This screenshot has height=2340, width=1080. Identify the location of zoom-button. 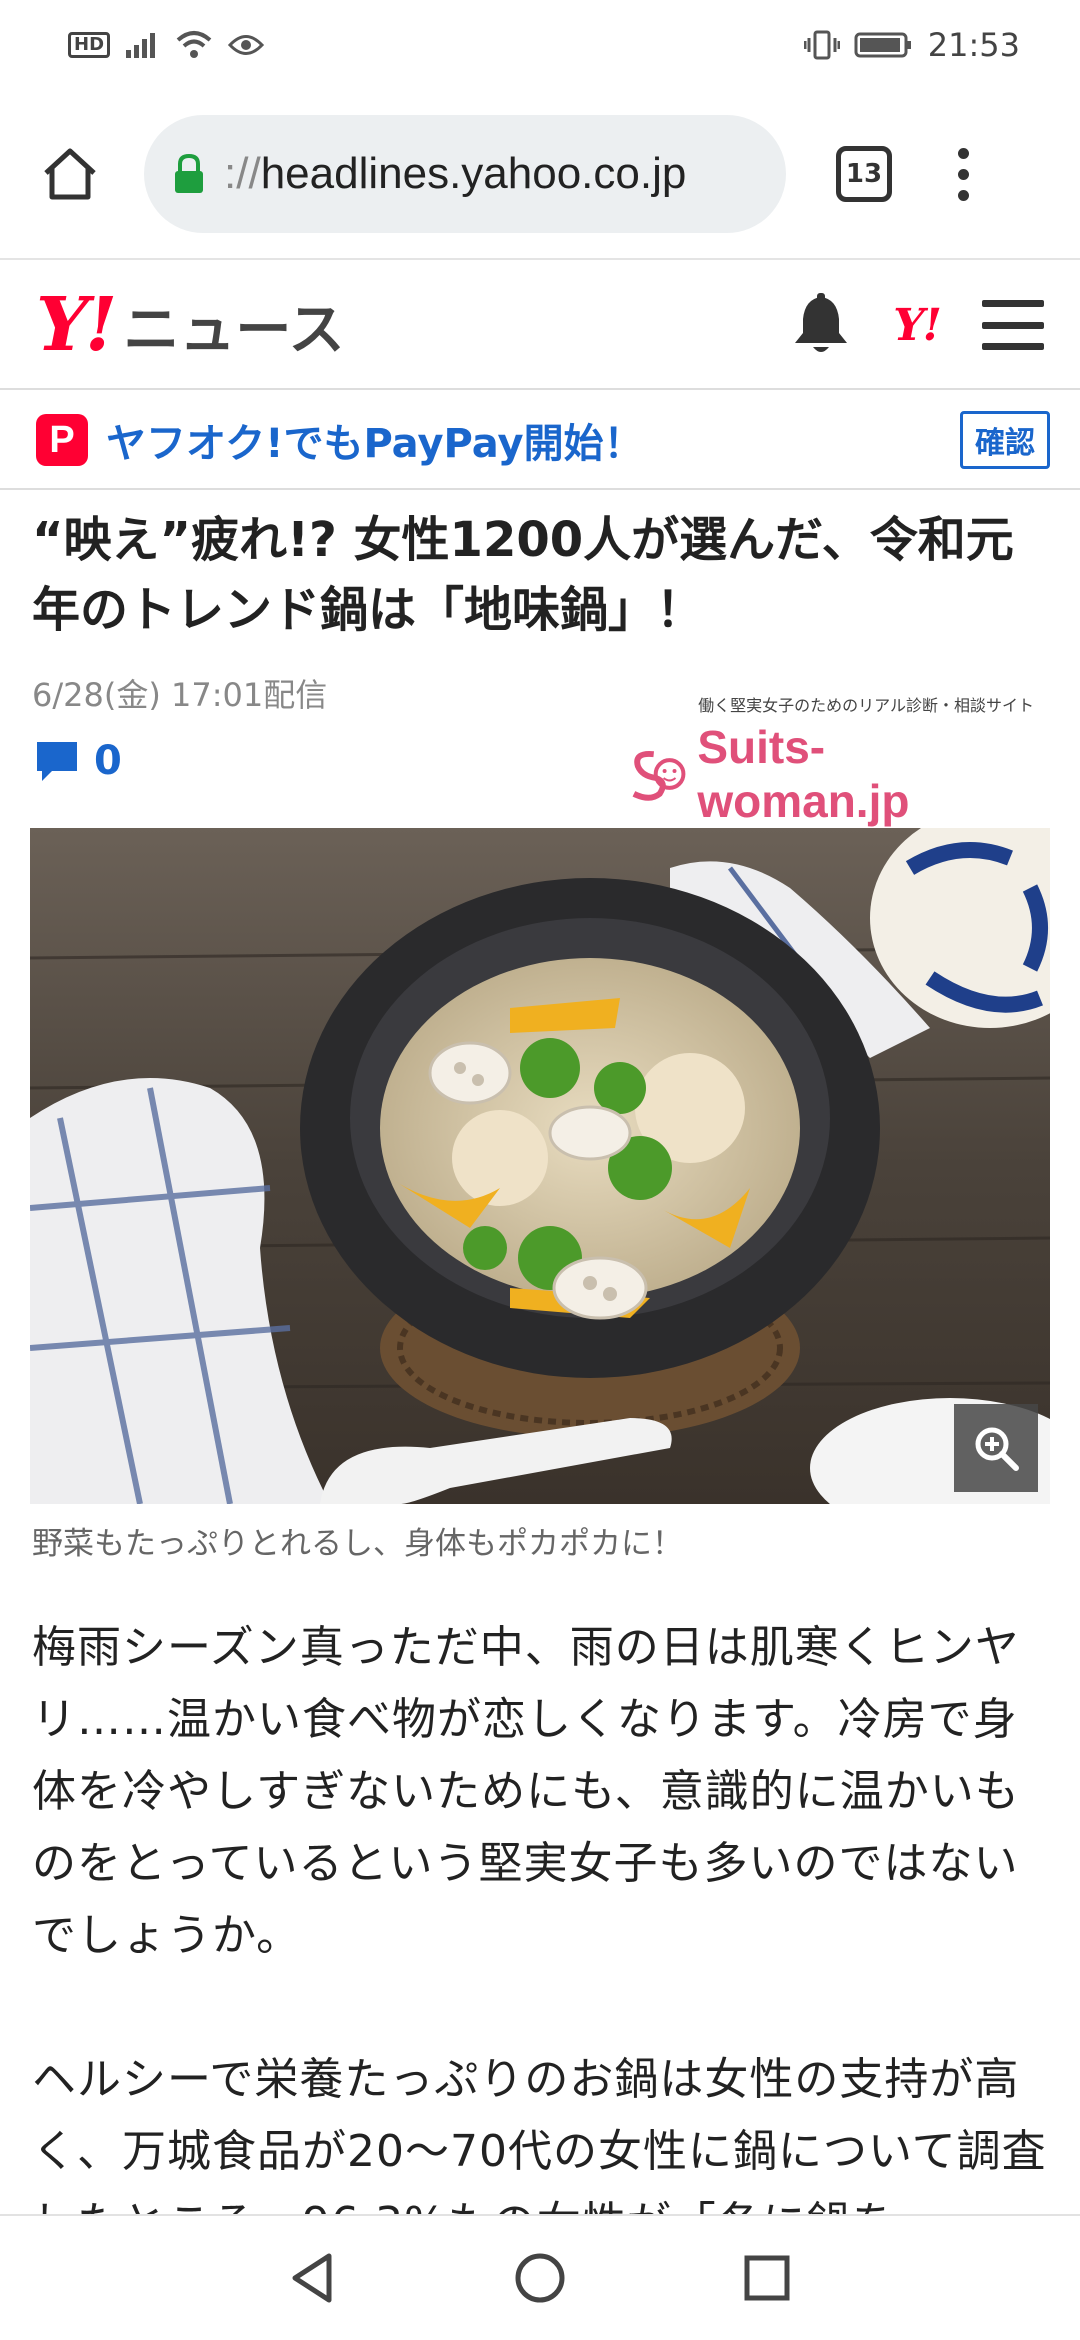
(996, 1448).